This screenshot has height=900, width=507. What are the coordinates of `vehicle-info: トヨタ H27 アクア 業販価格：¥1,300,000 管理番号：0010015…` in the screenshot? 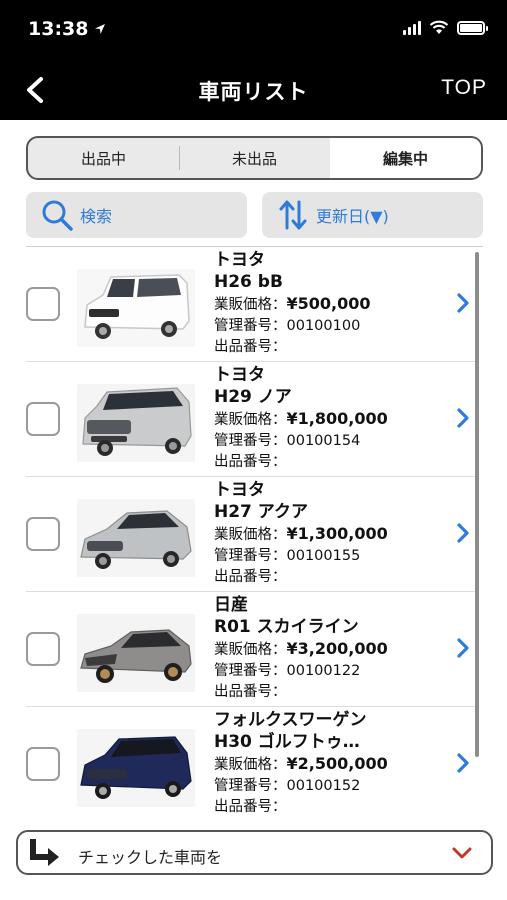 It's located at (329, 533).